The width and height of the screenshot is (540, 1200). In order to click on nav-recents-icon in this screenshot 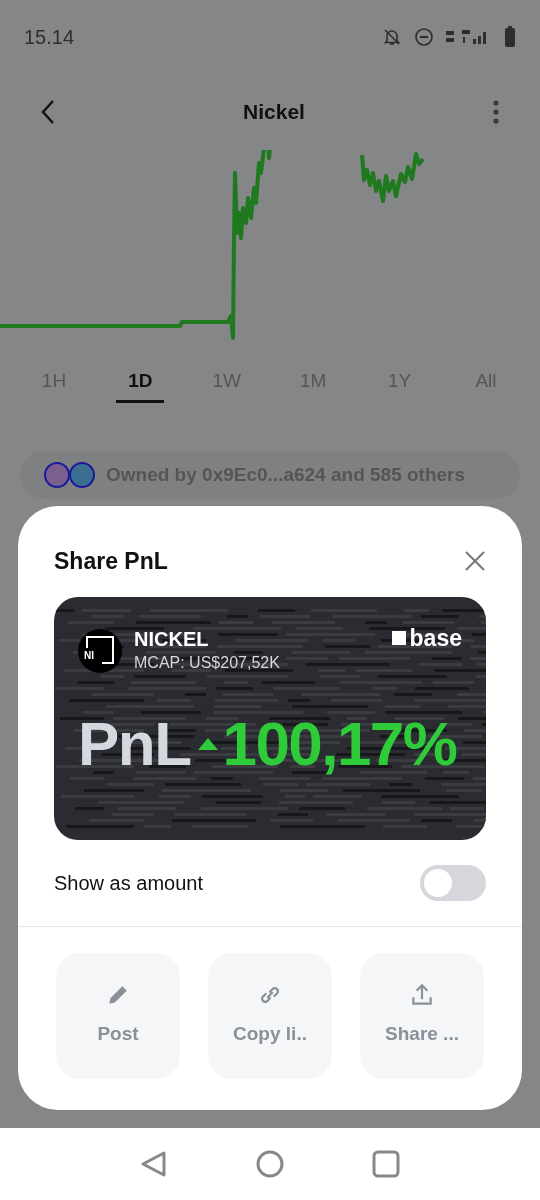, I will do `click(386, 1164)`.